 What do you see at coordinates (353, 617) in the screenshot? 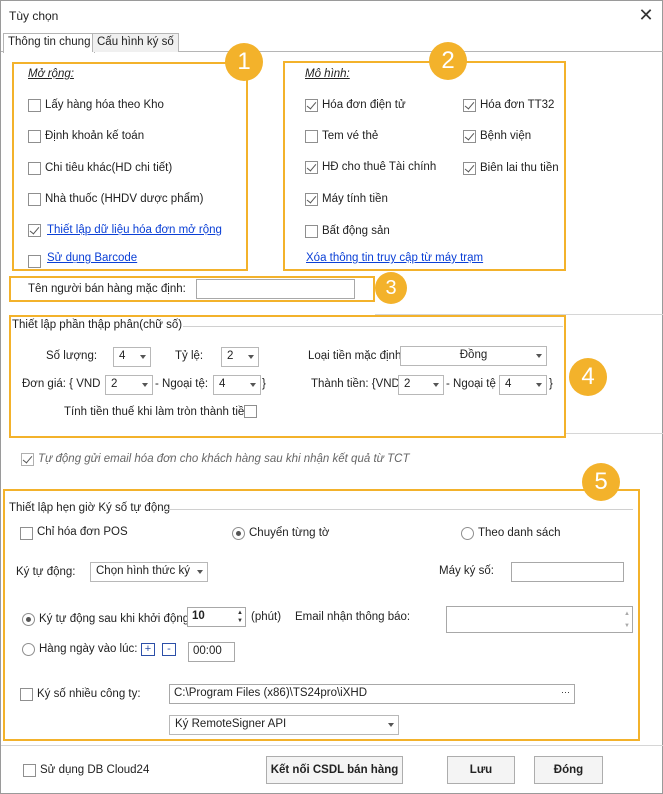
I see `email-label: Email nhận thông báo:` at bounding box center [353, 617].